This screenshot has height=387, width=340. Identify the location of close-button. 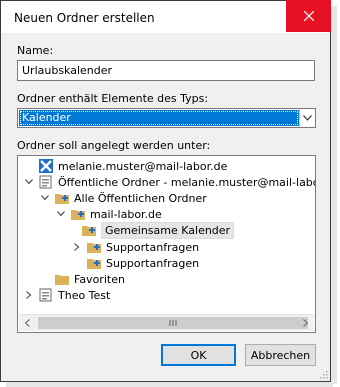
(308, 16).